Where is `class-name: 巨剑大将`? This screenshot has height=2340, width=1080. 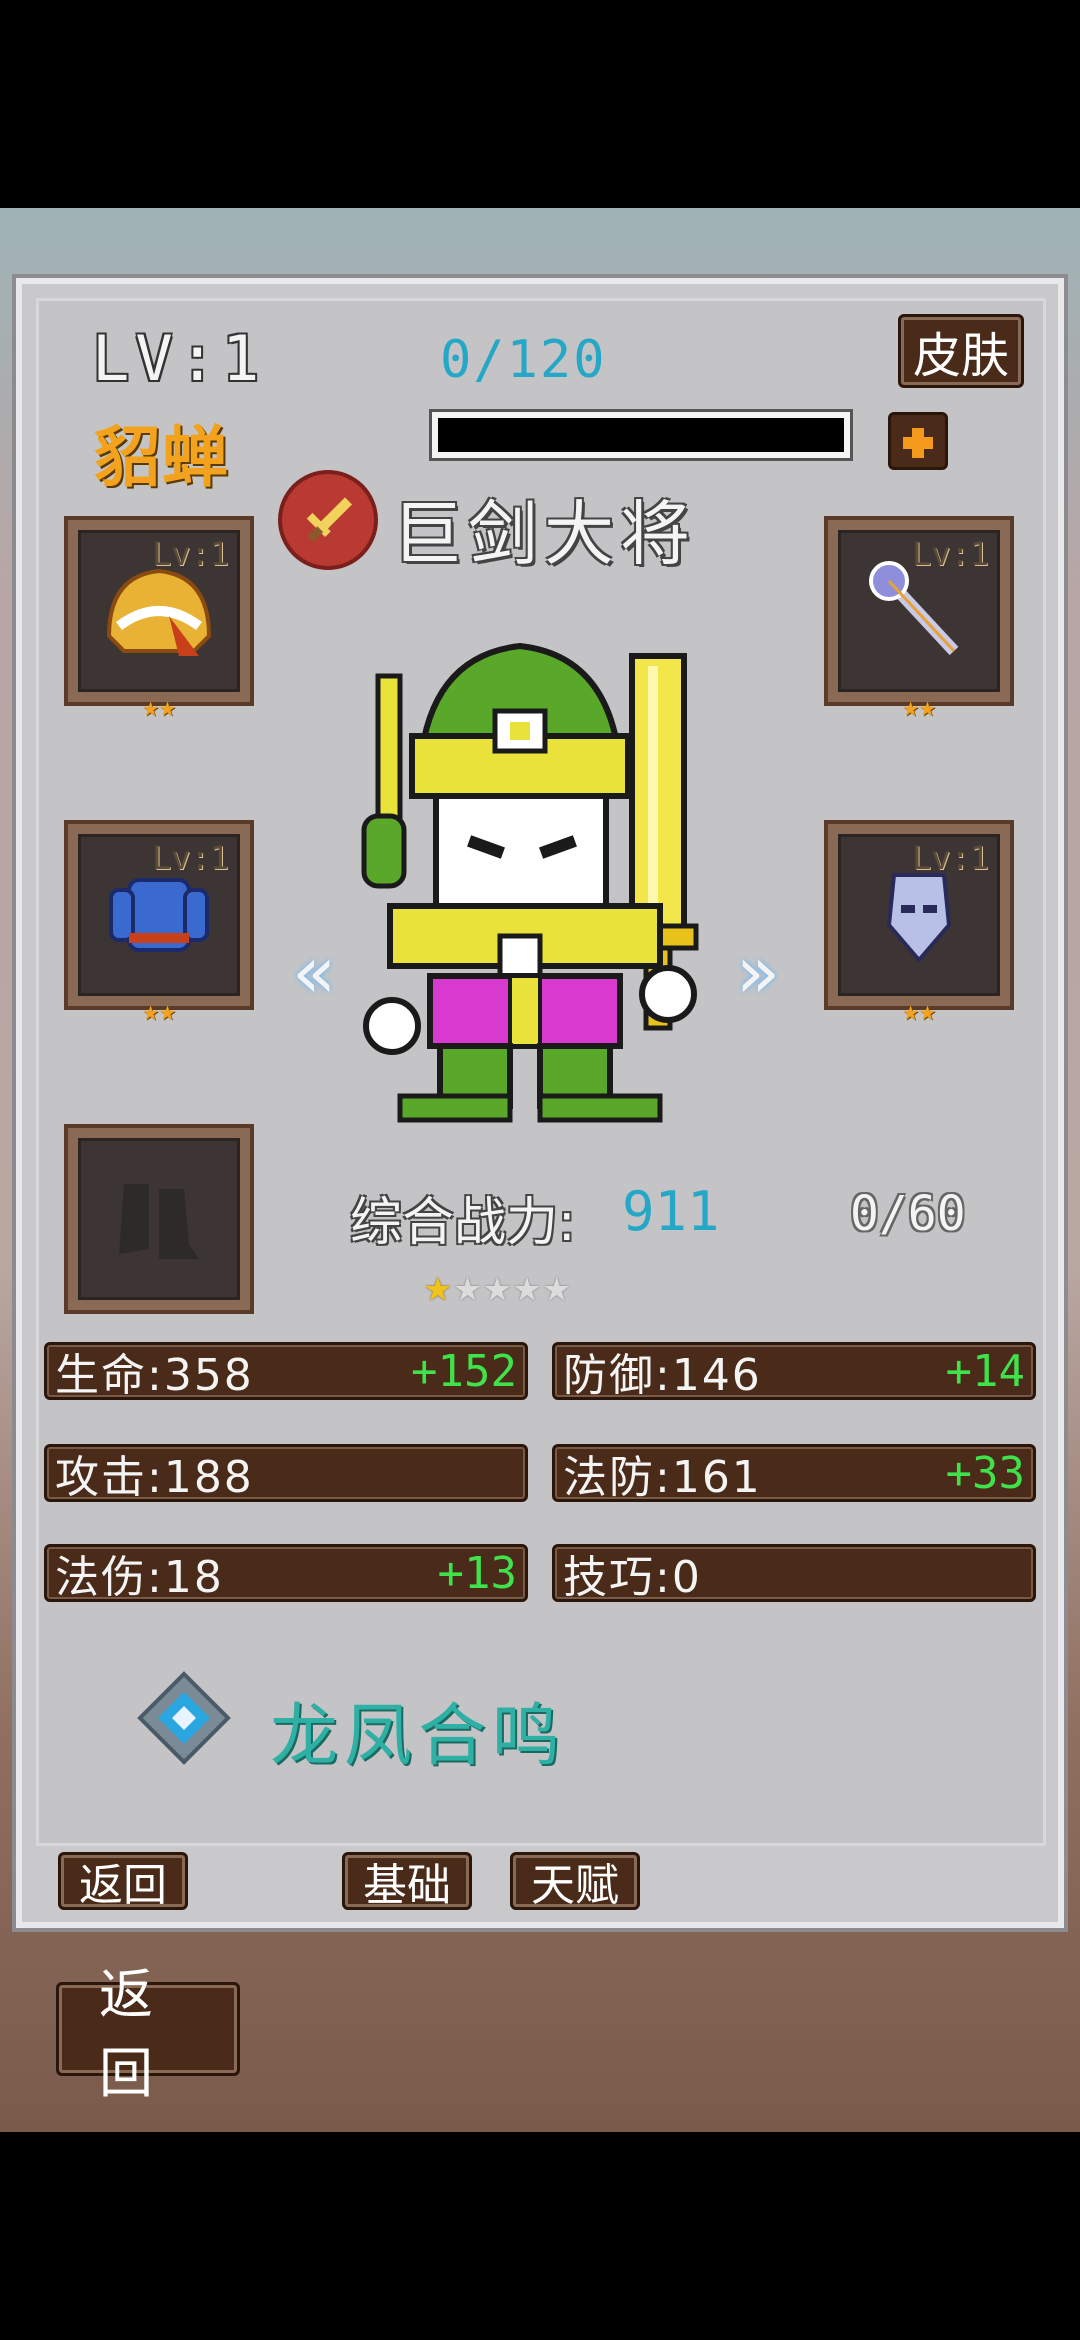 class-name: 巨剑大将 is located at coordinates (544, 534).